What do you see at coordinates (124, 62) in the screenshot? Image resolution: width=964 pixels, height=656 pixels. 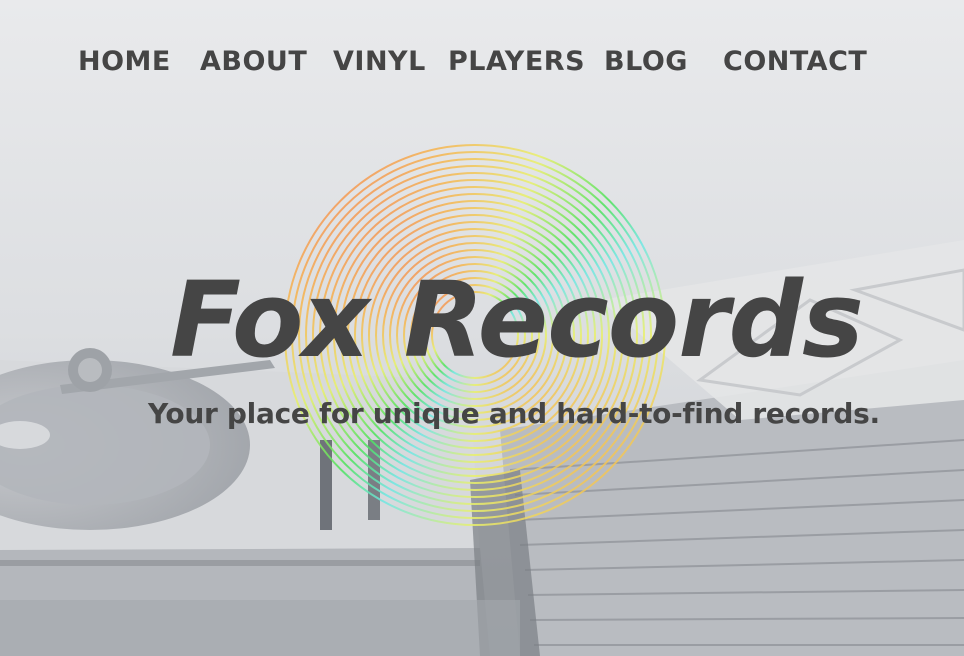 I see `nav-home: HOME` at bounding box center [124, 62].